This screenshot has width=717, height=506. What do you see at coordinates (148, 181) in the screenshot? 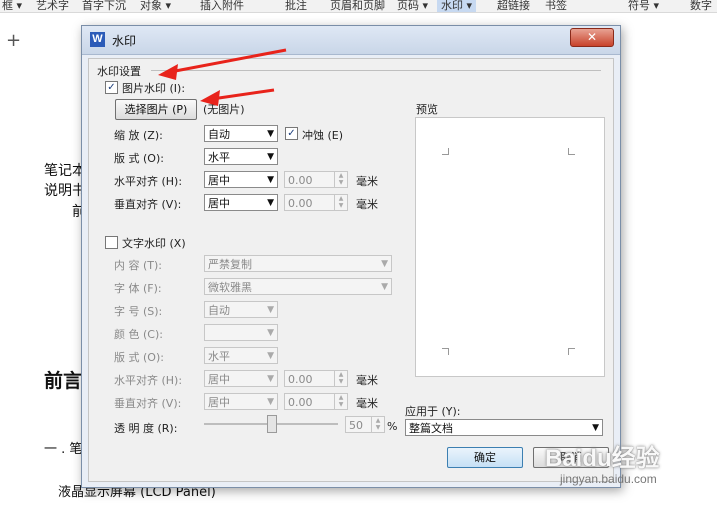
I see `picture-halign-label: 水平对齐 (H):` at bounding box center [148, 181].